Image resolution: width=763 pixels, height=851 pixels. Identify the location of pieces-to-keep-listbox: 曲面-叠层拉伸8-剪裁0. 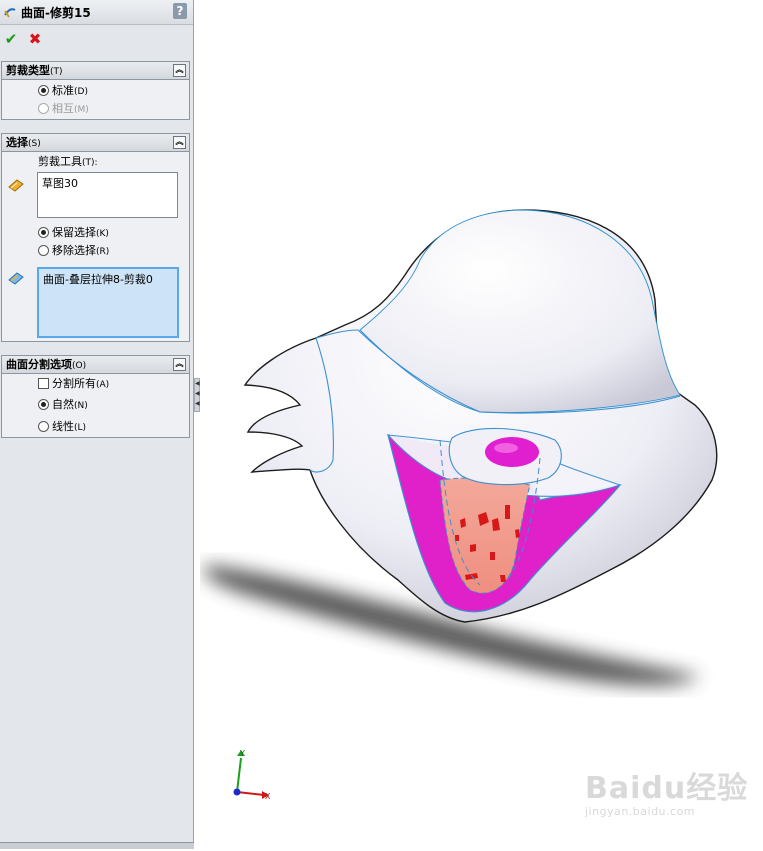
(108, 302).